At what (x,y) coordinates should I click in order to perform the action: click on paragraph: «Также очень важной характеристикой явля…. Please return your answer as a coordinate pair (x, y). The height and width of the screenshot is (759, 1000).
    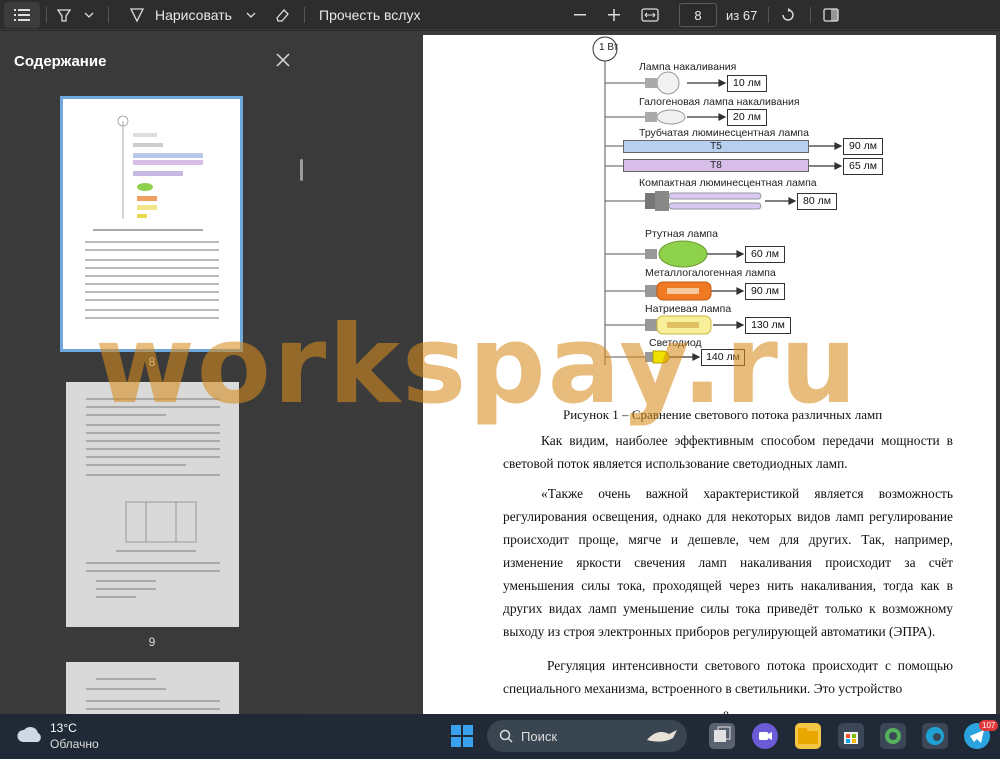
    Looking at the image, I should click on (728, 562).